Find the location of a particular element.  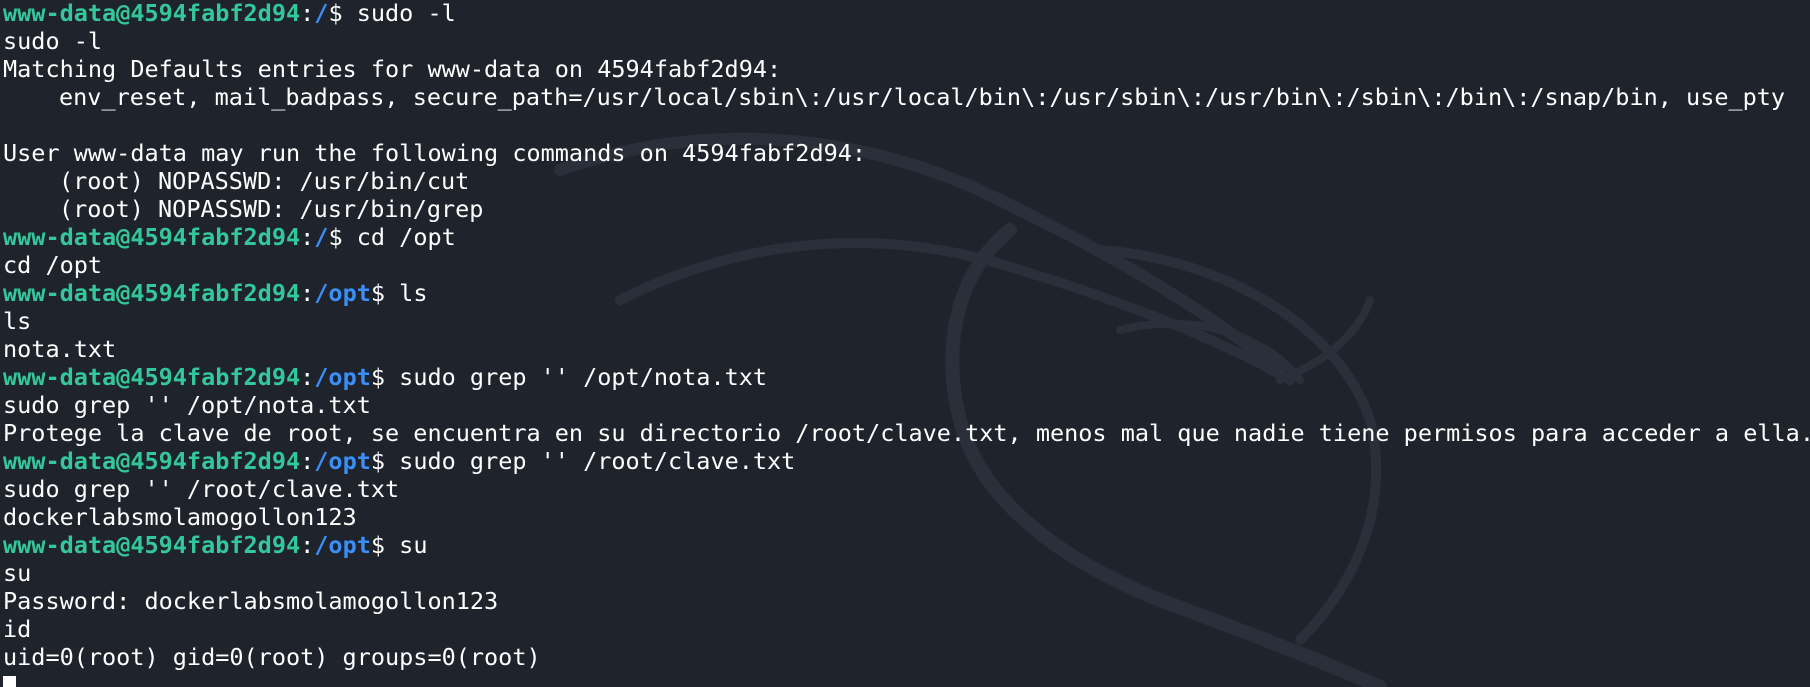

output-line: (root) NOPASSWD: /usr/bin/grep is located at coordinates (271, 209).